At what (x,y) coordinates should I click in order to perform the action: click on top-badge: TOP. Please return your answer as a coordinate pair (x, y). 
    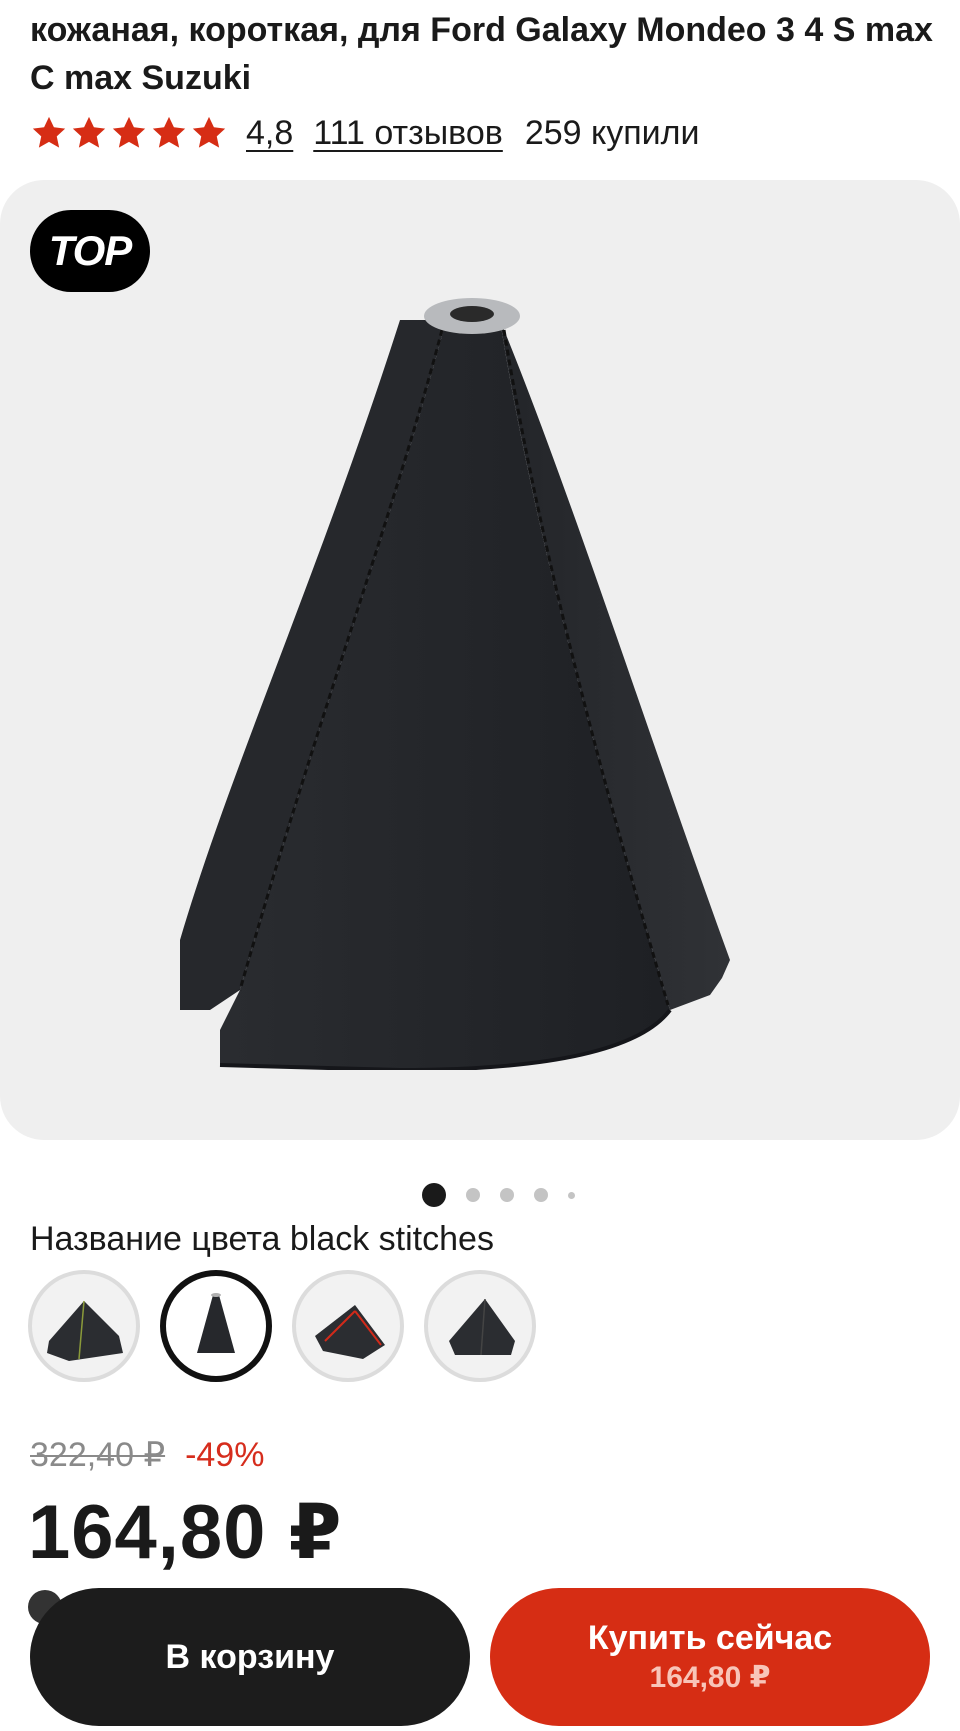
    Looking at the image, I should click on (90, 251).